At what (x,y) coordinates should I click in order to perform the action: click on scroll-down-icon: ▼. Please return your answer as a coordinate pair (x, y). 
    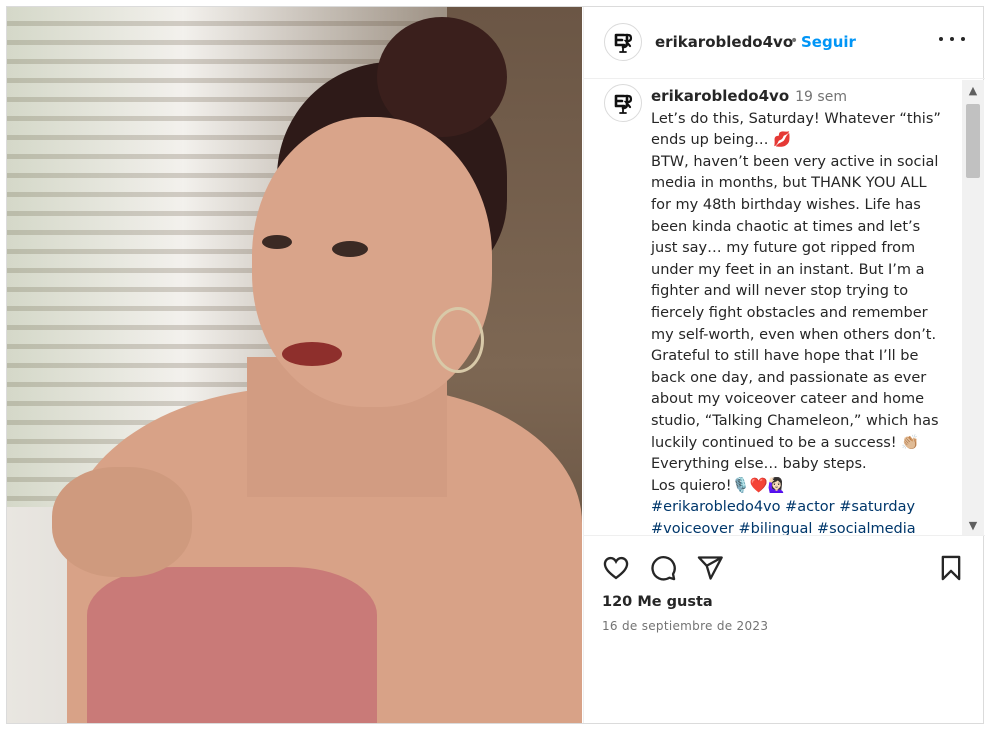
    Looking at the image, I should click on (973, 525).